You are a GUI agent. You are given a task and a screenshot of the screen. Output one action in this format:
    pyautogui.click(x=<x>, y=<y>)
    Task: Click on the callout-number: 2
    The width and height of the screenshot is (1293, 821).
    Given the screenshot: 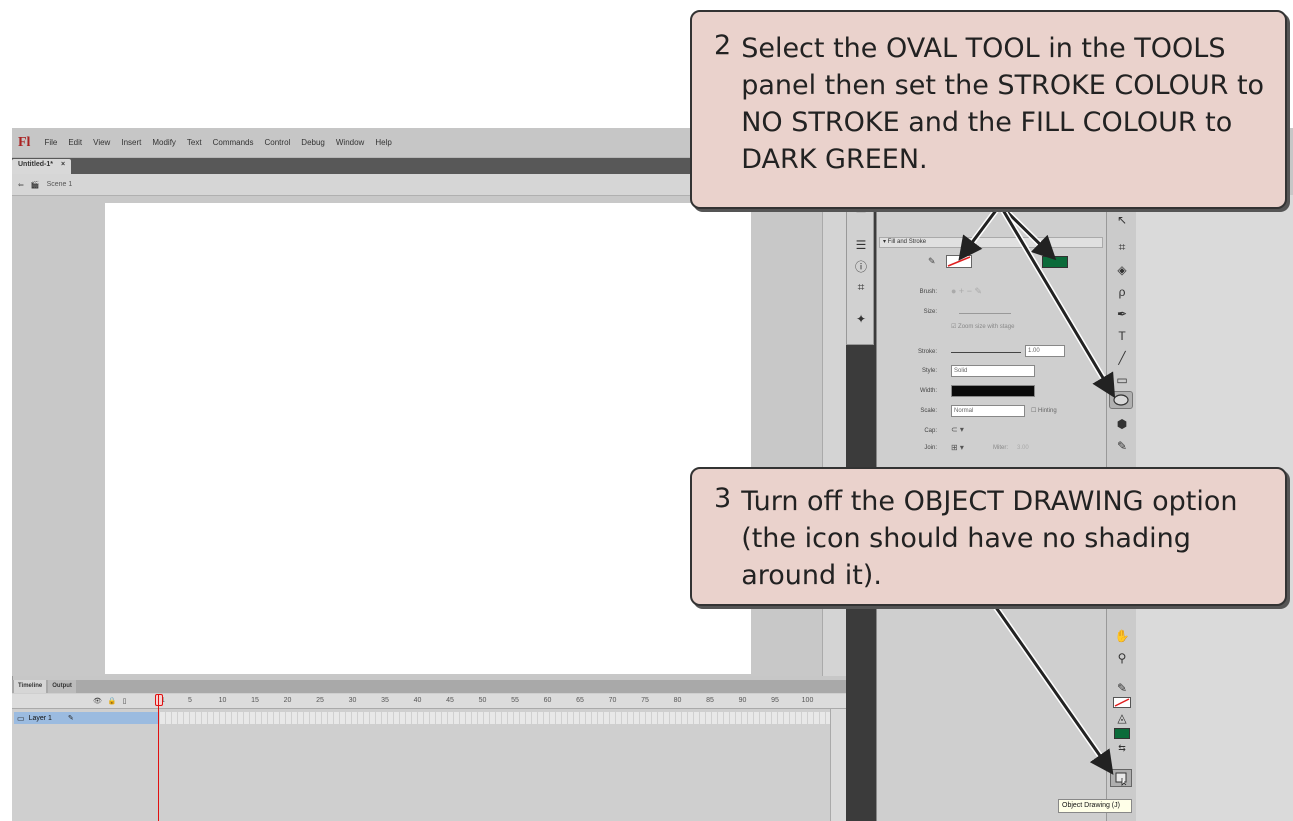 What is the action you would take?
    pyautogui.click(x=723, y=45)
    